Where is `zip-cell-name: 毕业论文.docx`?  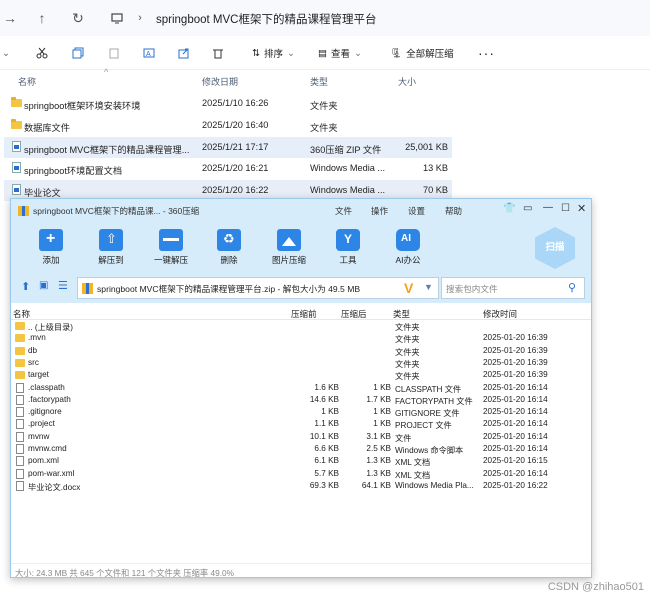
zip-cell-name: 毕业论文.docx is located at coordinates (54, 487).